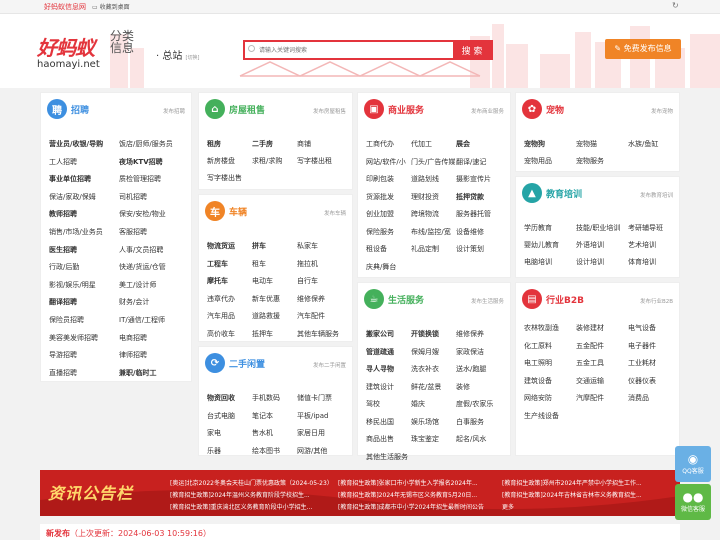 The image size is (720, 540). I want to click on category-link: 开锁换锁, so click(425, 334).